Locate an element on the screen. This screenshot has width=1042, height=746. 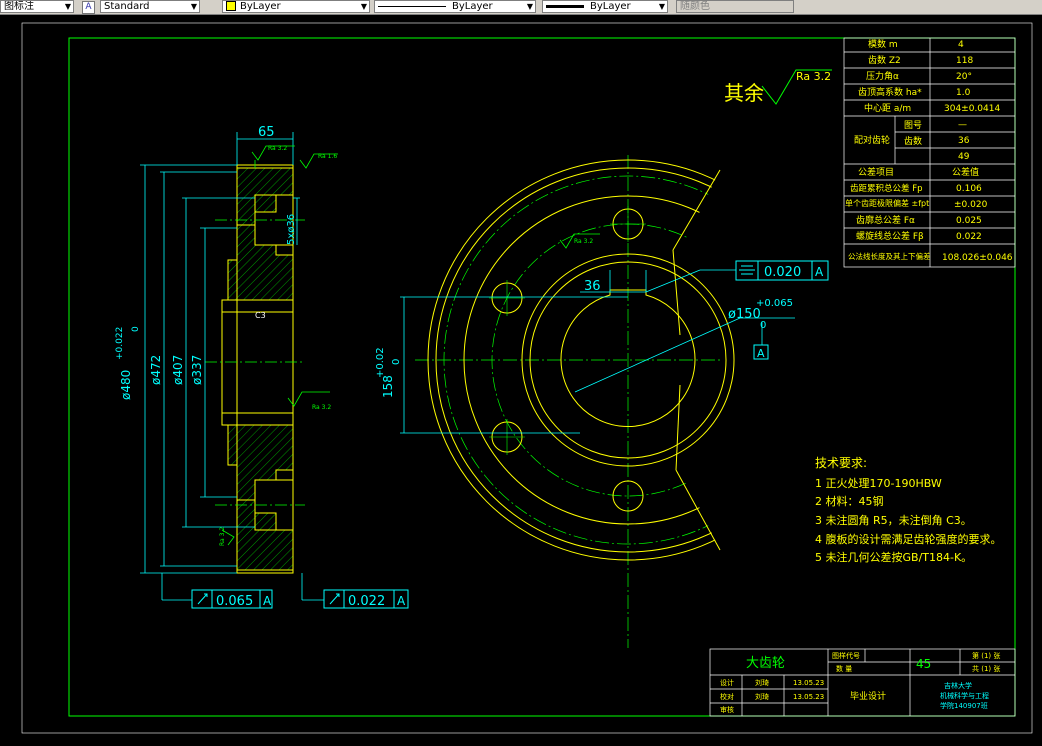
side-diam-407: ø407 is located at coordinates (178, 370).